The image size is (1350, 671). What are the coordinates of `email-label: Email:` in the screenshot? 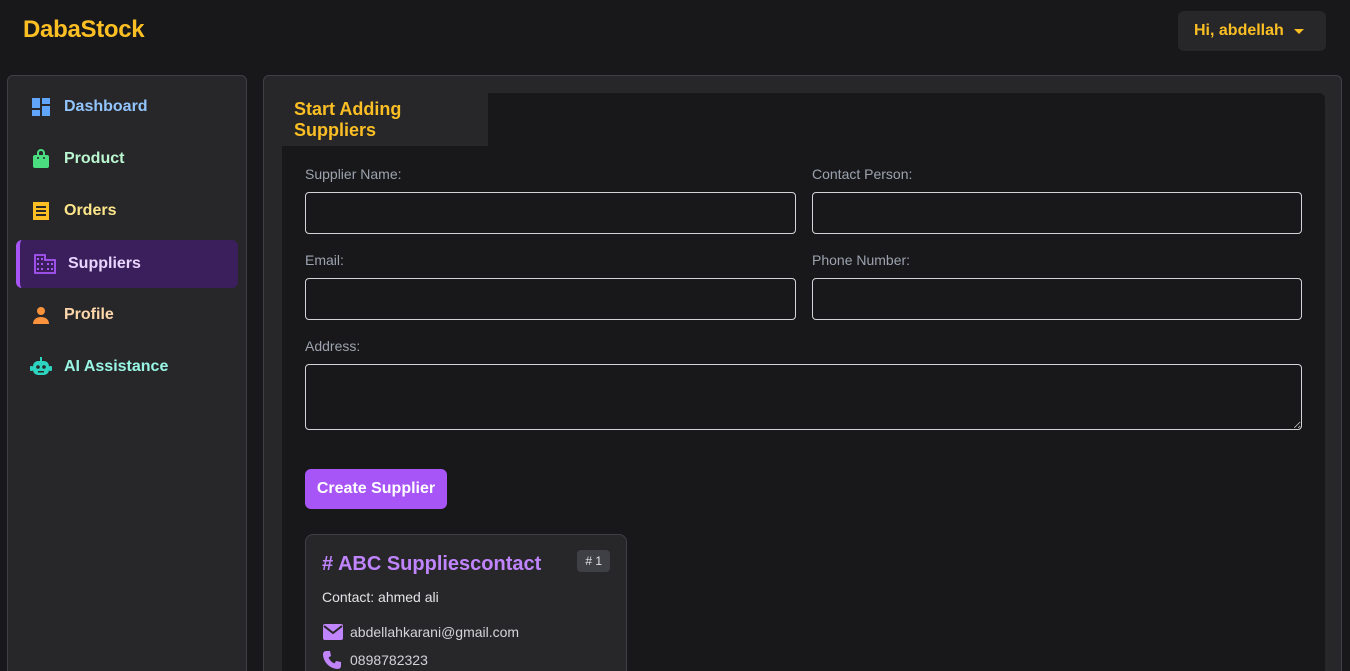 It's located at (324, 260).